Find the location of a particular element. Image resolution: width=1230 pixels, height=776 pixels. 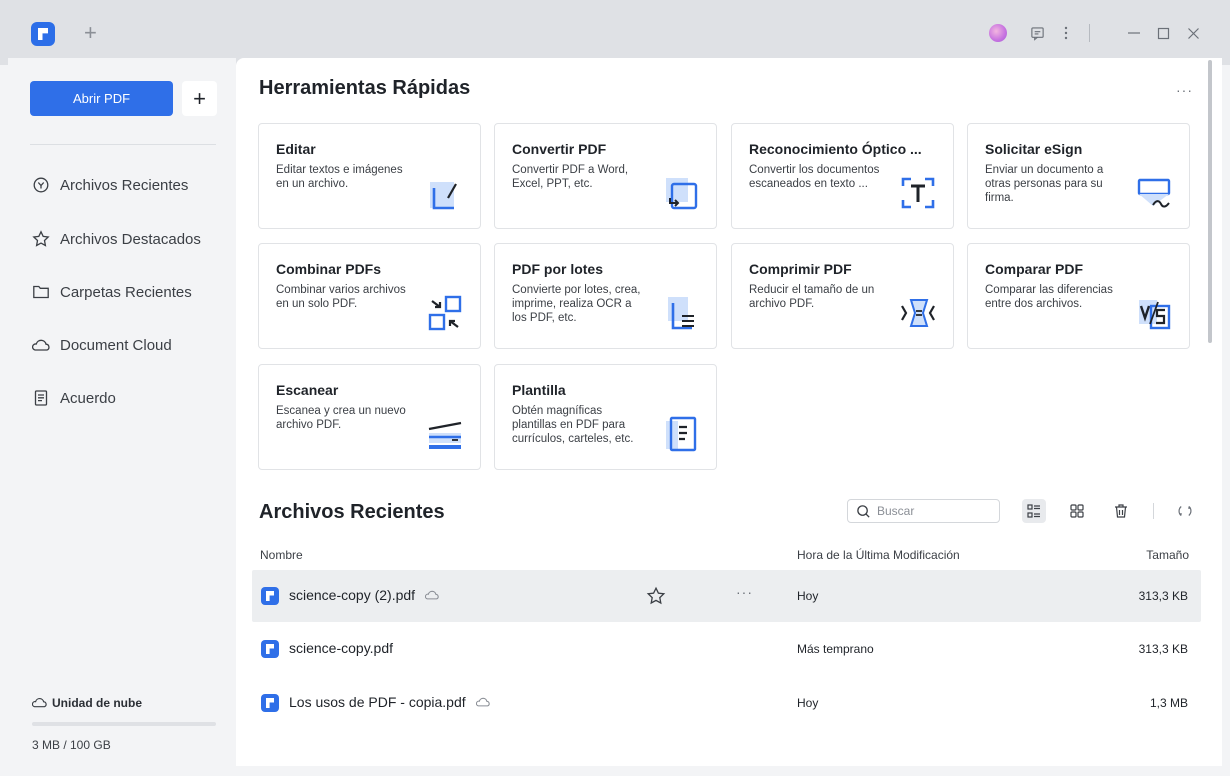

search-input is located at coordinates (932, 511).